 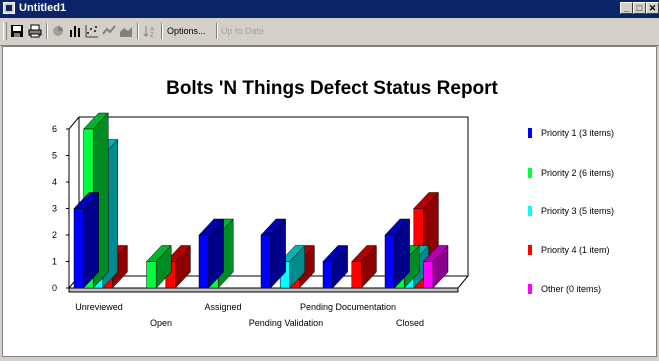 What do you see at coordinates (92, 31) in the screenshot?
I see `scatter-chart-icon` at bounding box center [92, 31].